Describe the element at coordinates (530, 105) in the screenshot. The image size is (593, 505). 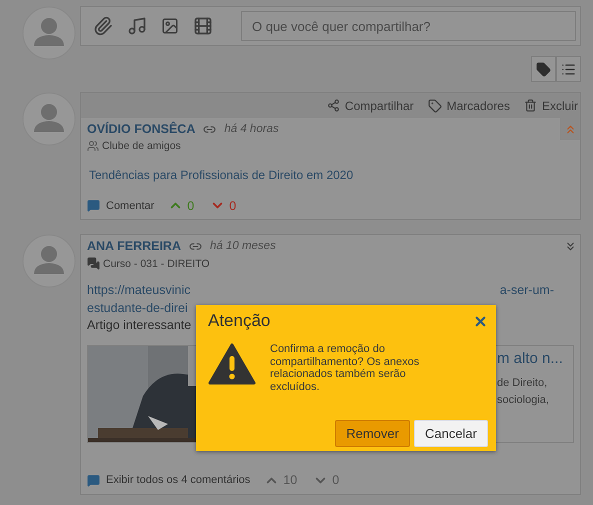
I see `trash-icon` at that location.